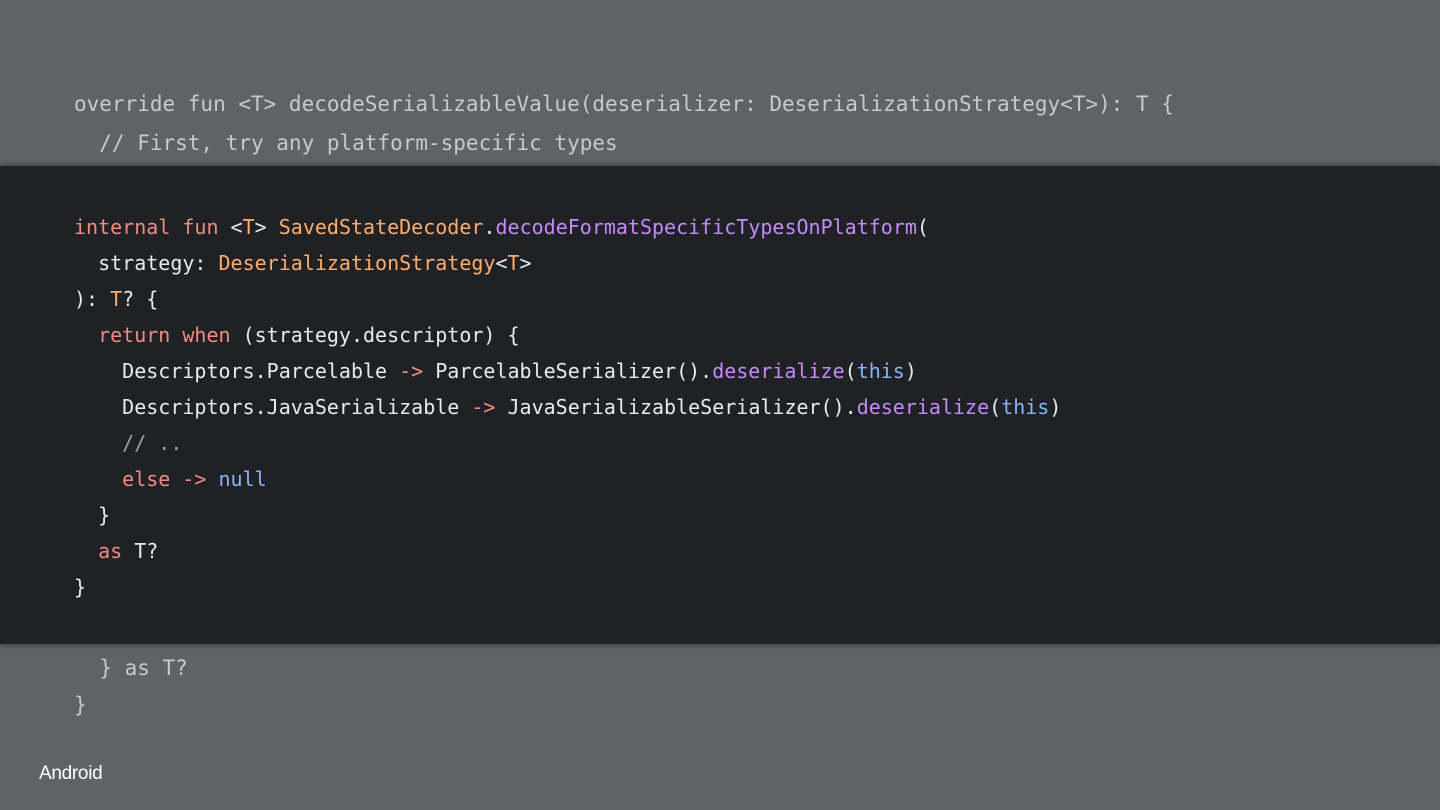 Image resolution: width=1440 pixels, height=810 pixels. I want to click on code-line: as T?, so click(567, 551).